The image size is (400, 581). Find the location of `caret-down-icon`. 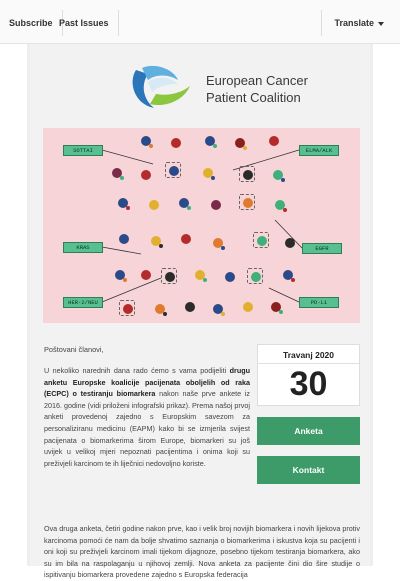

caret-down-icon is located at coordinates (381, 23).